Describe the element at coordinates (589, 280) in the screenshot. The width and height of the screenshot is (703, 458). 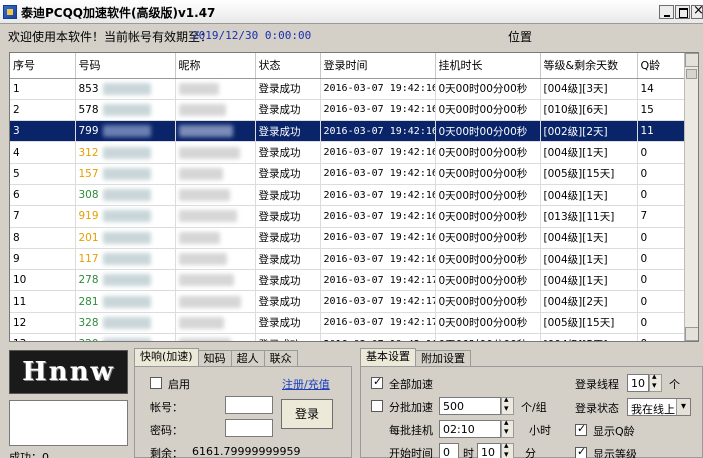
I see `level-cell: [004级][1天]` at that location.